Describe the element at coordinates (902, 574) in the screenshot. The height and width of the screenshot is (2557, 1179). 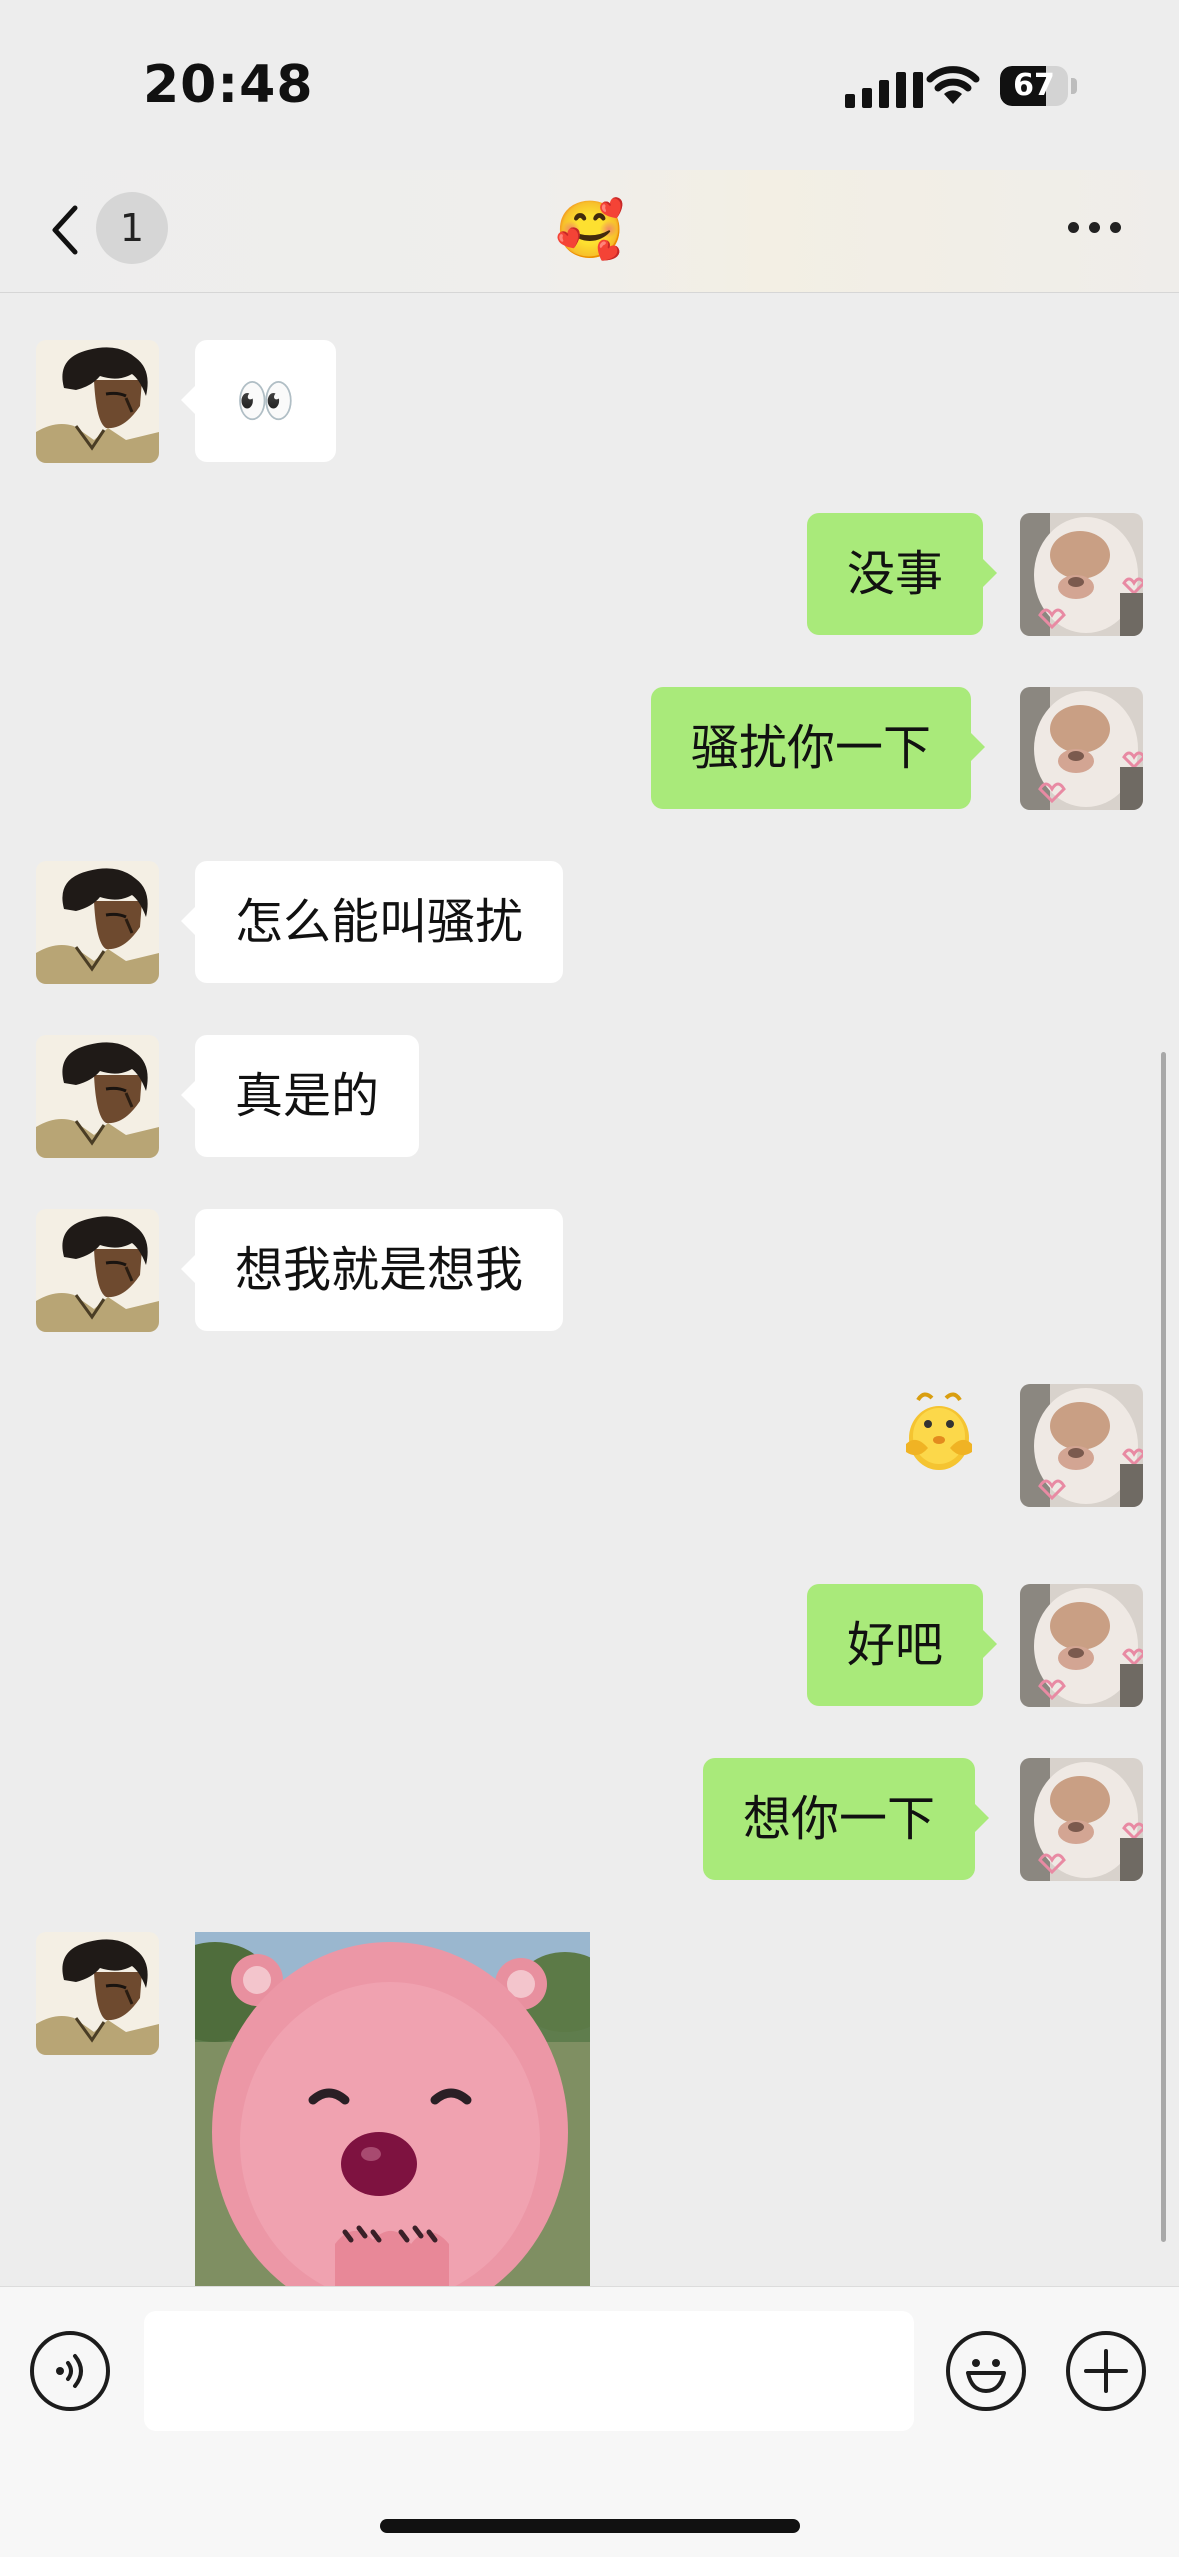
I see `message-bubble-outgoing: 没事` at that location.